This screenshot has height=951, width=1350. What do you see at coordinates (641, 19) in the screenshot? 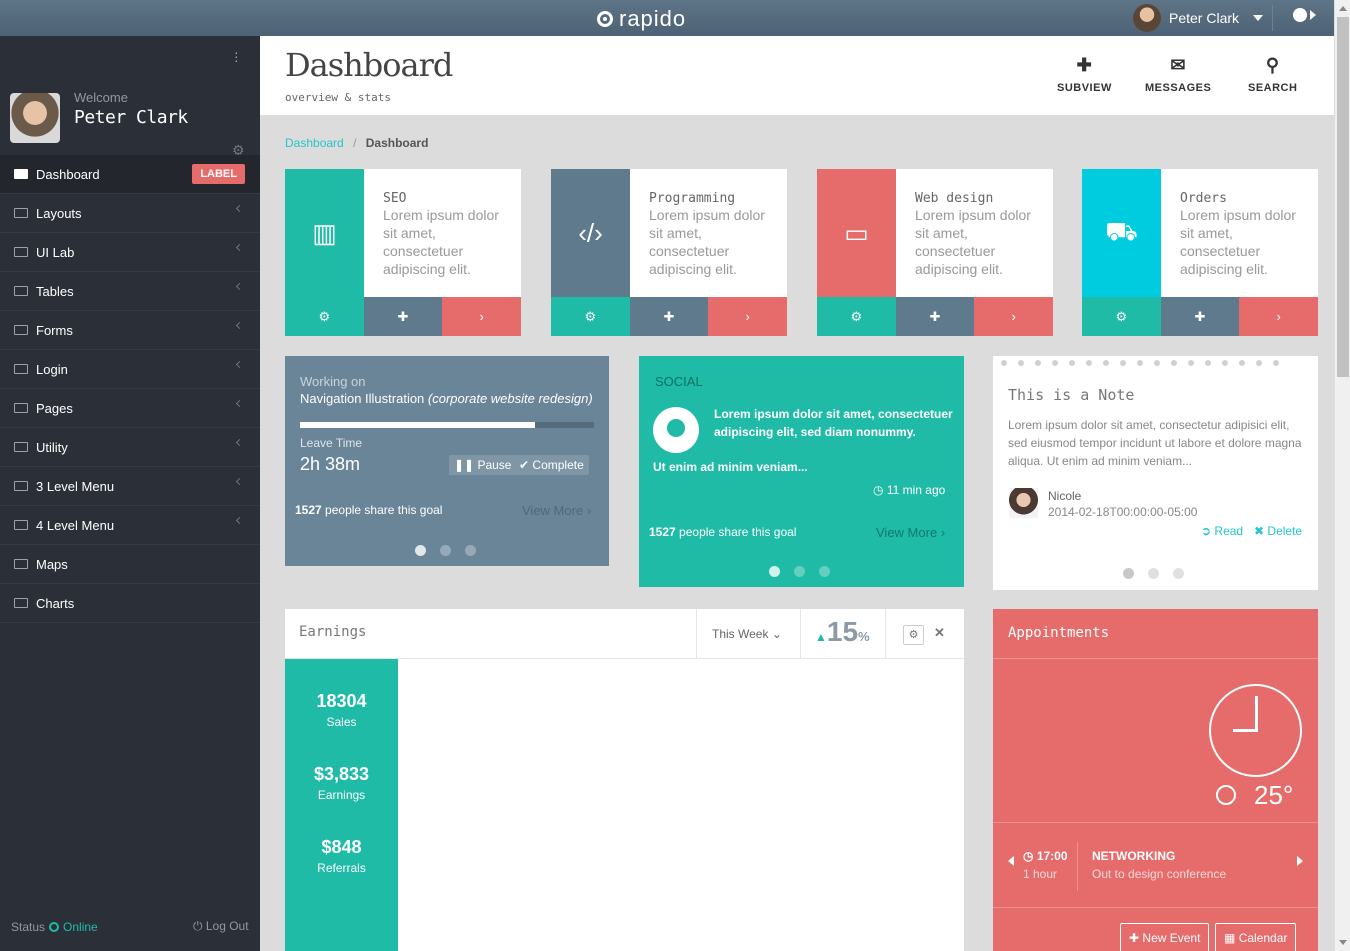
I see `app-logo: rapido` at bounding box center [641, 19].